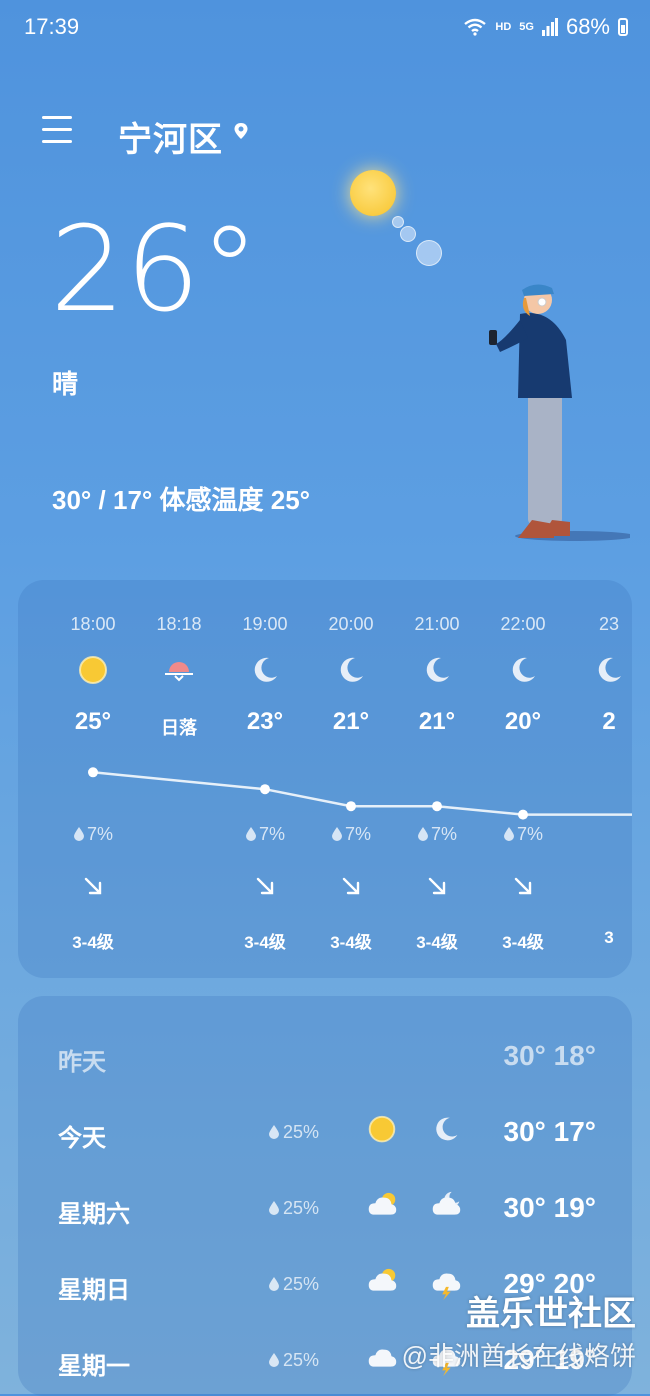 The height and width of the screenshot is (1396, 650). What do you see at coordinates (503, 27) in the screenshot?
I see `hd-indicator: HD` at bounding box center [503, 27].